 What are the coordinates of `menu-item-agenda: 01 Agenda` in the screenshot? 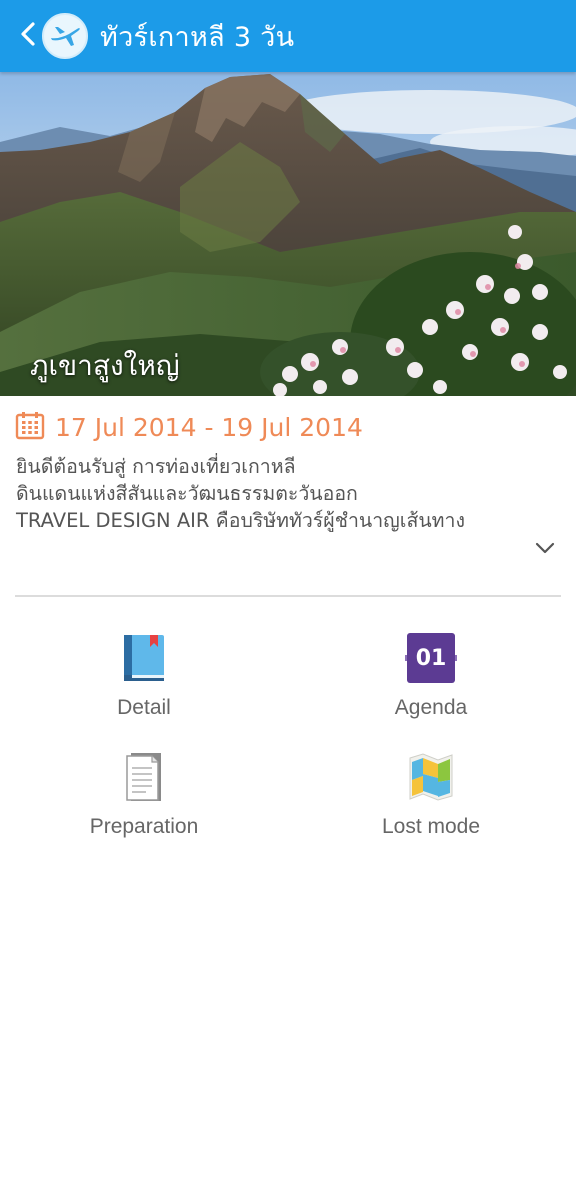 It's located at (431, 685).